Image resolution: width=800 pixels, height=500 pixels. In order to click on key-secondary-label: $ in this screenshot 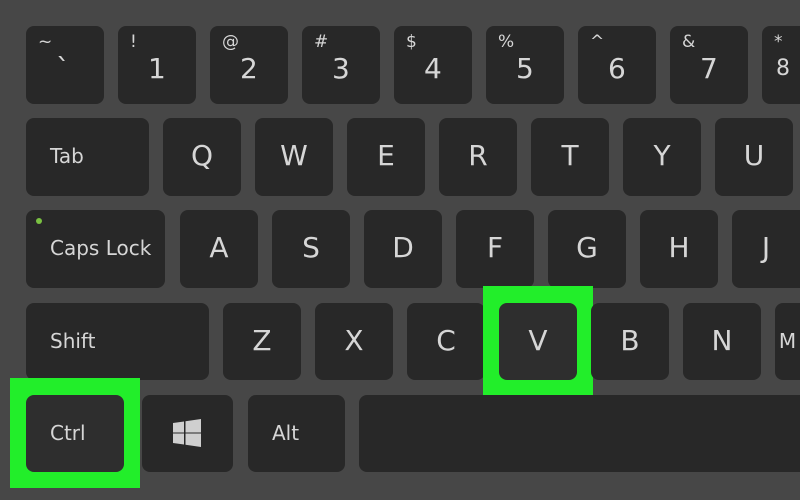, I will do `click(411, 42)`.